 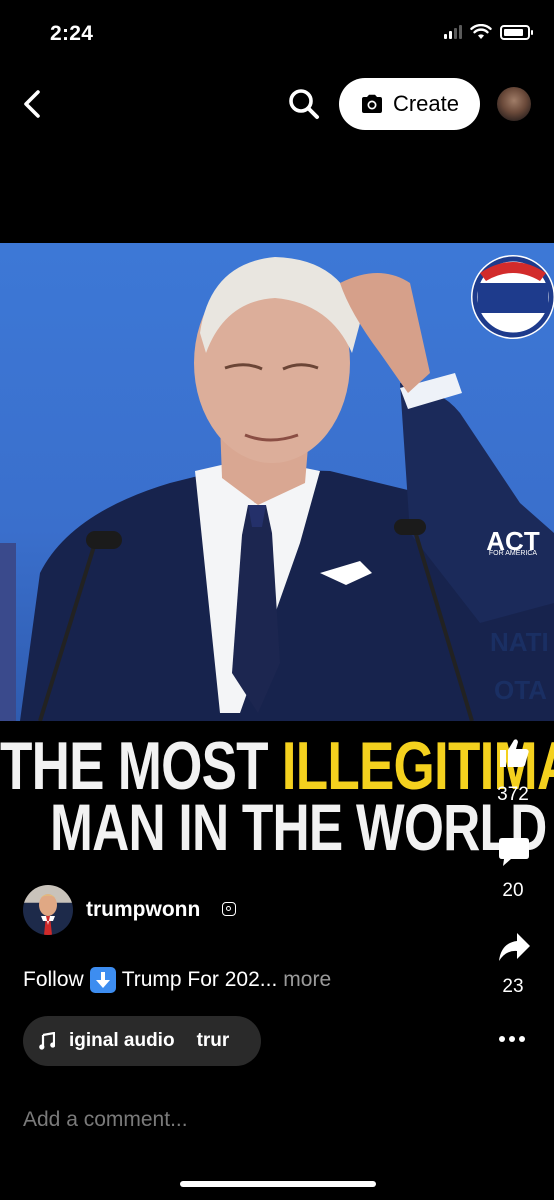 What do you see at coordinates (278, 1184) in the screenshot?
I see `home-indicator` at bounding box center [278, 1184].